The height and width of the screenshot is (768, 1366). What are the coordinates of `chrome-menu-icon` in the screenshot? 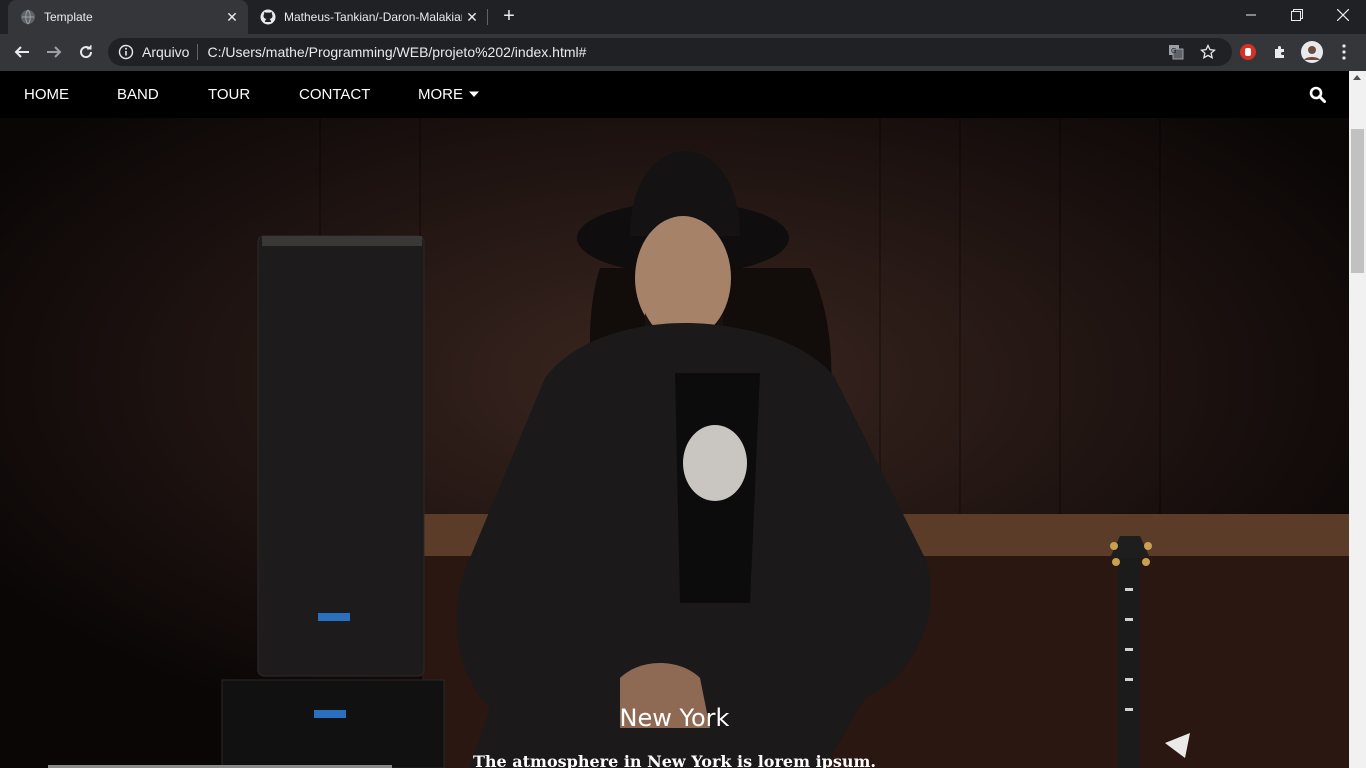 It's located at (1344, 52).